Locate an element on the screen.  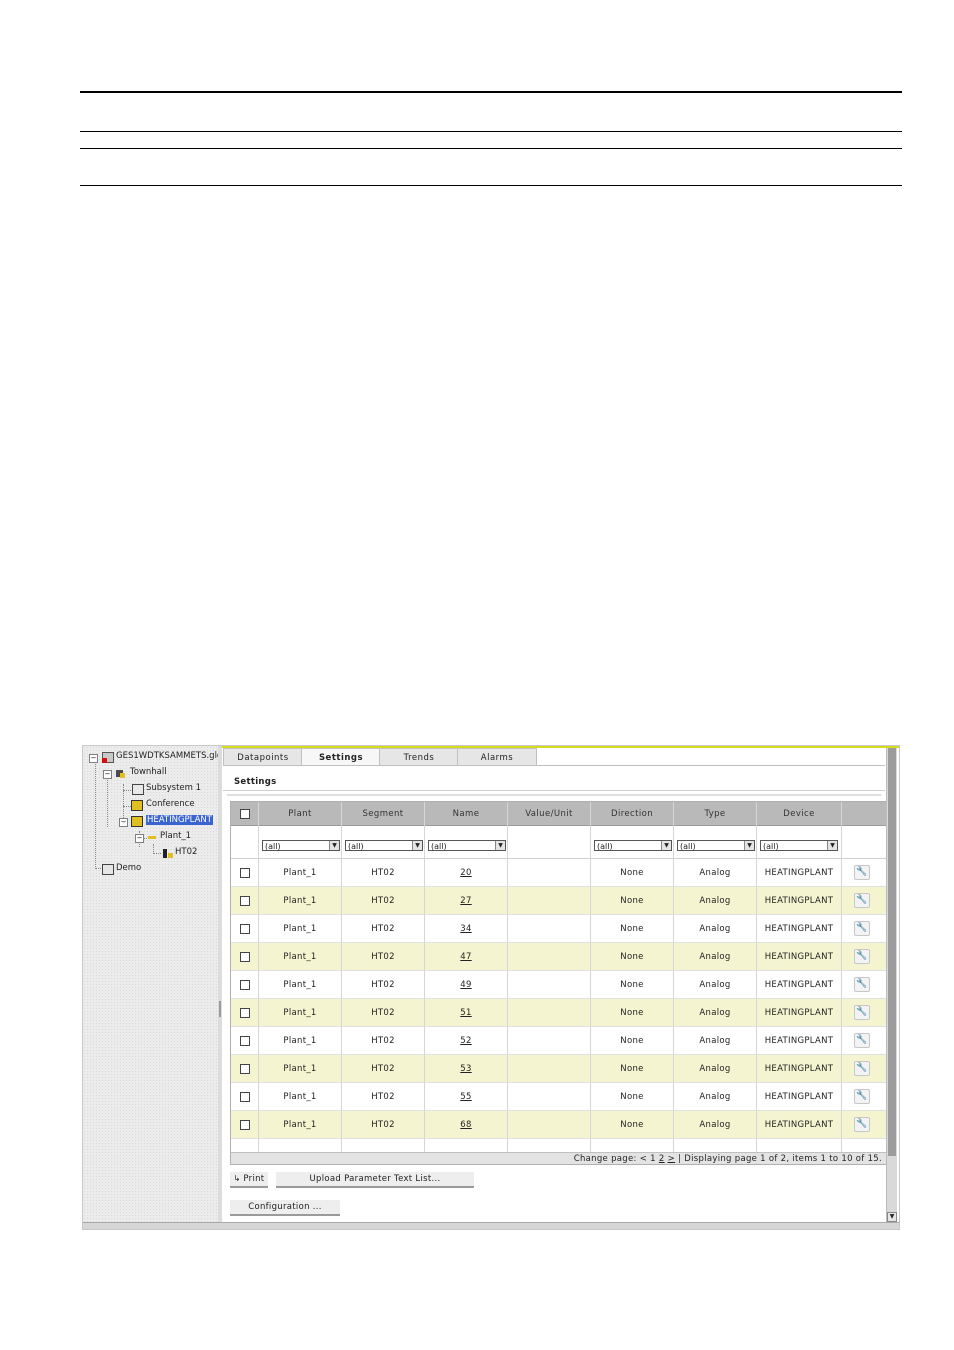
cell-name-link: 68 is located at coordinates (466, 1124).